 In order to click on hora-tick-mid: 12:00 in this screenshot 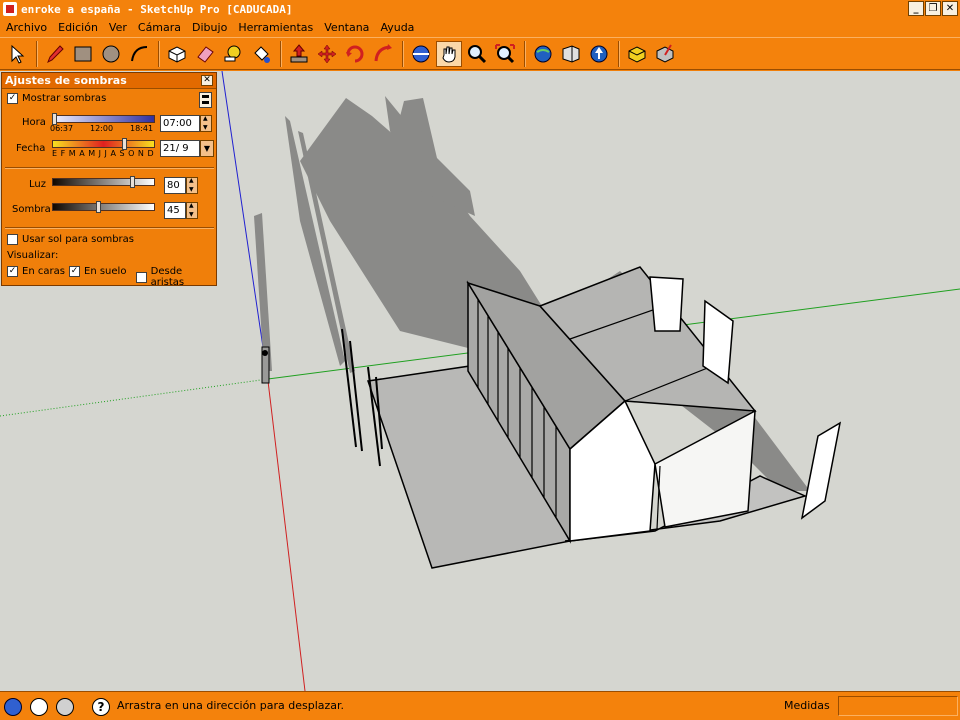, I will do `click(102, 128)`.